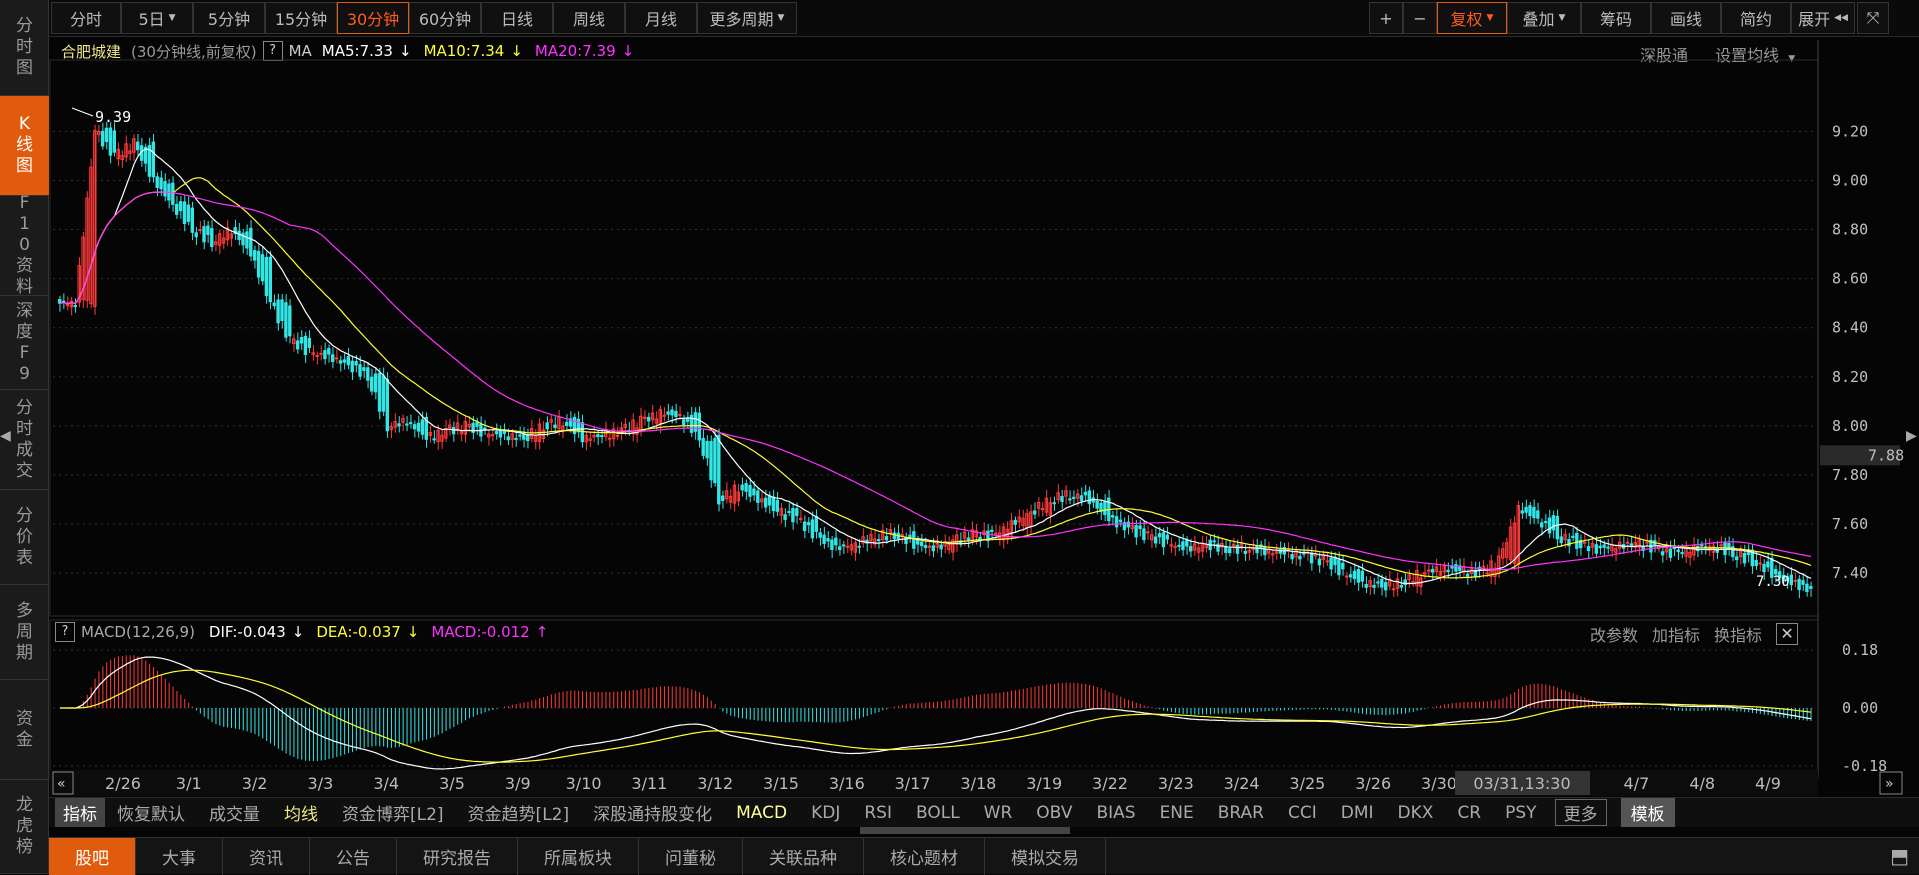 The image size is (1919, 875). What do you see at coordinates (825, 813) in the screenshot?
I see `indicator-tab-8: KDJ` at bounding box center [825, 813].